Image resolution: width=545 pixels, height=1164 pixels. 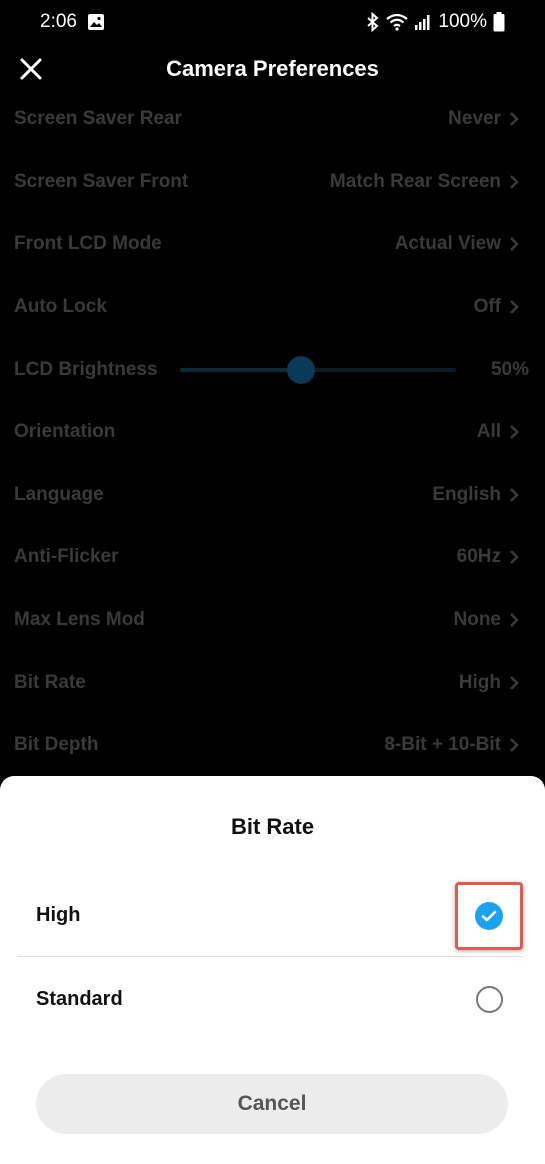 I want to click on status-left: 2:06, so click(x=72, y=22).